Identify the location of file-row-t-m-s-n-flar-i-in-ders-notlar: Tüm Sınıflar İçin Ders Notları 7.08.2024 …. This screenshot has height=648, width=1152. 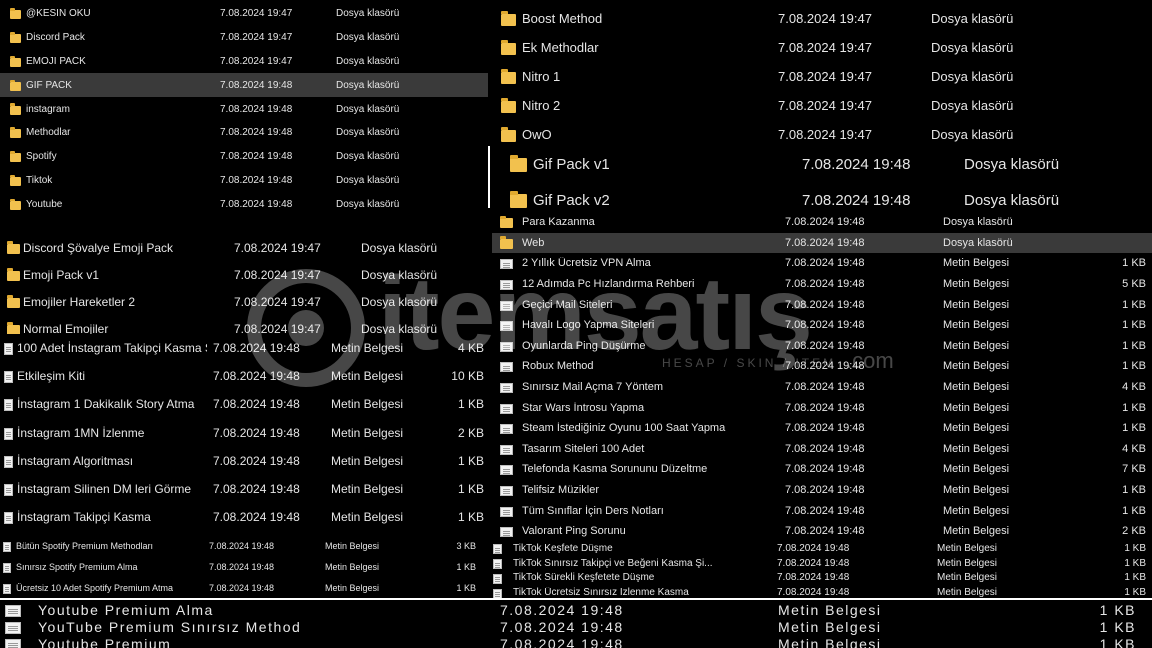
(822, 510).